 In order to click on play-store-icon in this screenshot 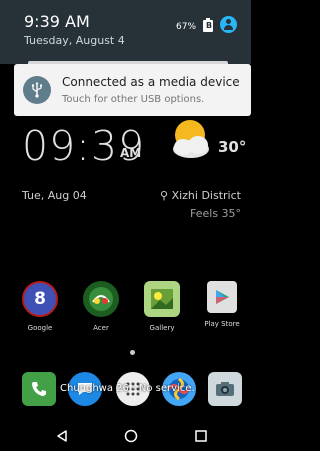, I will do `click(222, 297)`.